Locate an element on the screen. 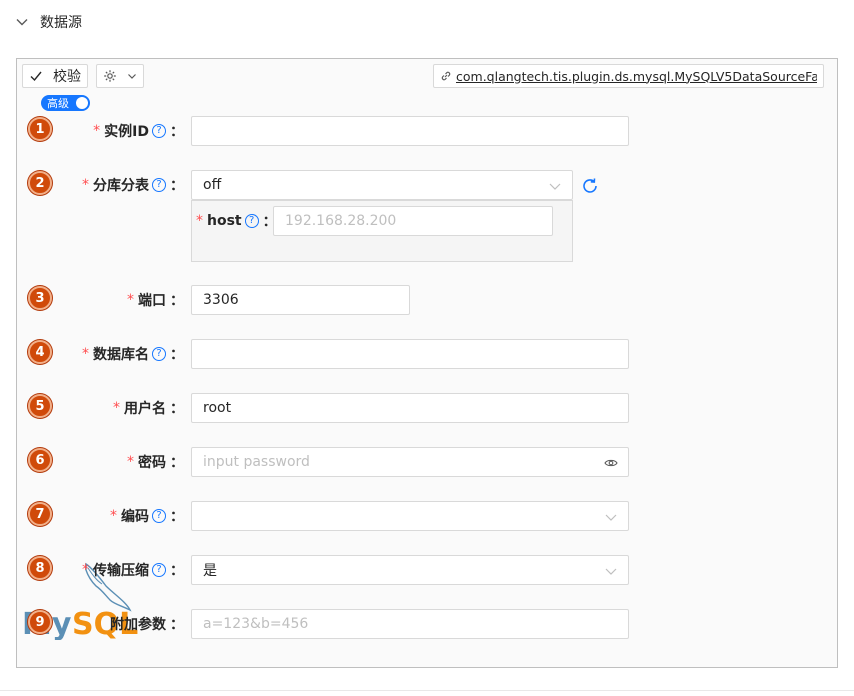  toggle-knob is located at coordinates (82, 103).